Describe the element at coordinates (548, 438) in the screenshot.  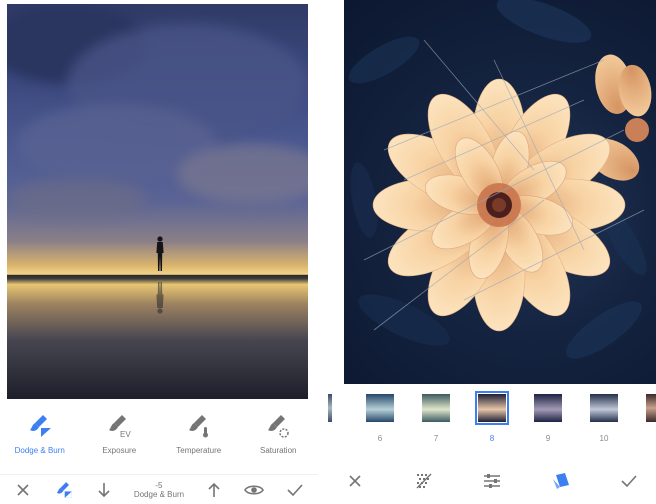
I see `filter-number: 9` at that location.